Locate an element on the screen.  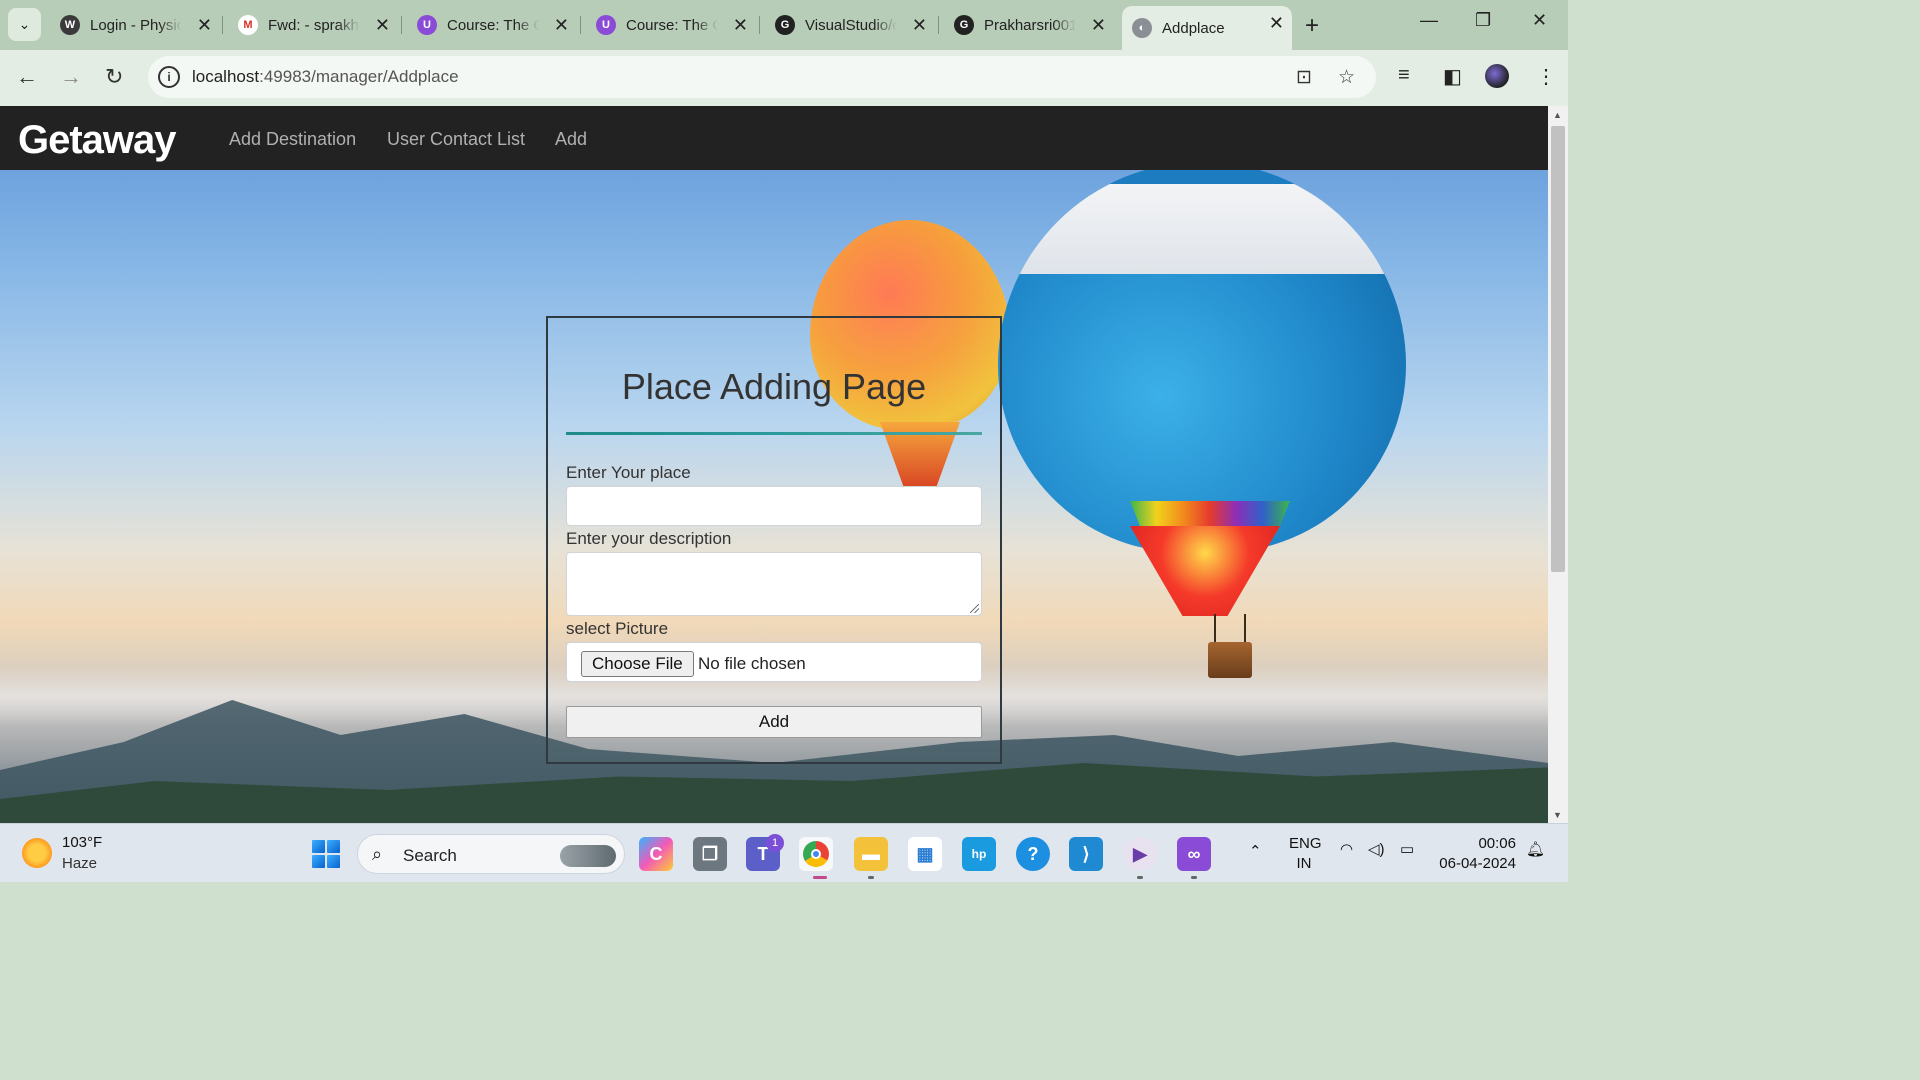
search-icon: ⌕ is located at coordinates (377, 854).